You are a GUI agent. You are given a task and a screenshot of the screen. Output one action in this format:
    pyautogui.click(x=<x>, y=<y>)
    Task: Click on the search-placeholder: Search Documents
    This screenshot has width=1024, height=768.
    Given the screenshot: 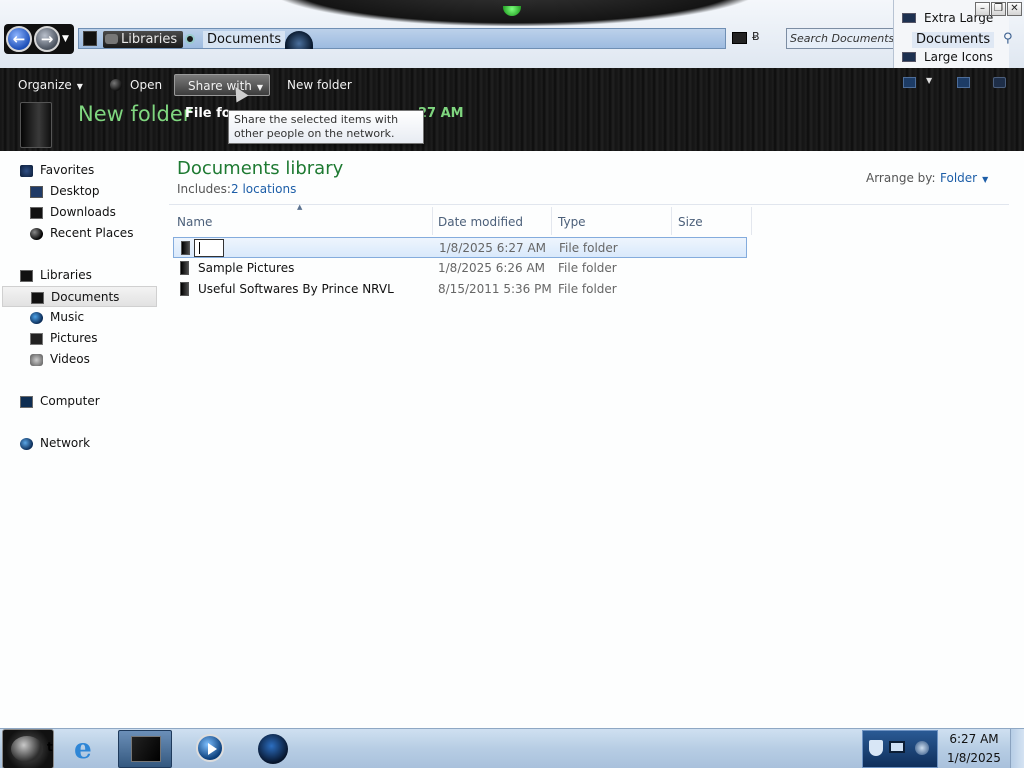 What is the action you would take?
    pyautogui.click(x=842, y=38)
    